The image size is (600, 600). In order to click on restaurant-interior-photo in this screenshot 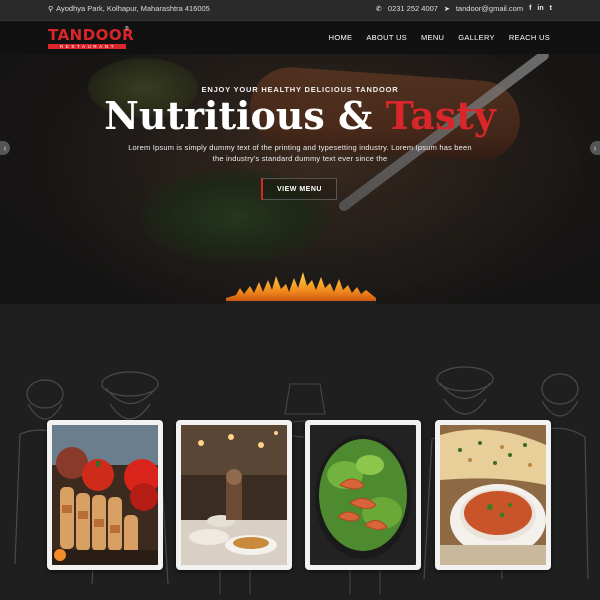, I will do `click(234, 495)`.